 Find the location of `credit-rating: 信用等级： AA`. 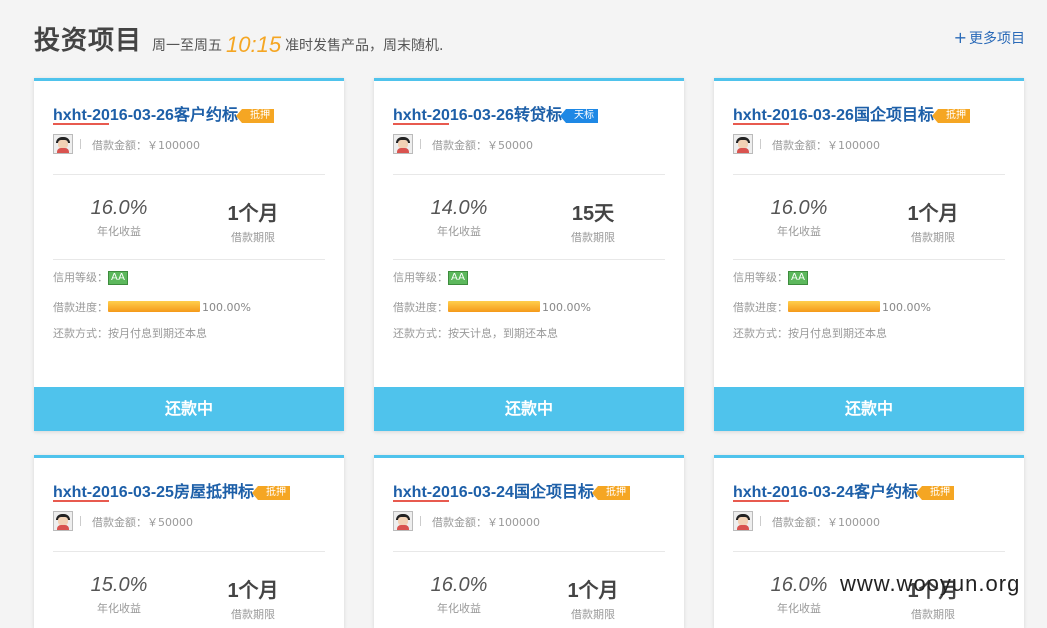

credit-rating: 信用等级： AA is located at coordinates (90, 277).